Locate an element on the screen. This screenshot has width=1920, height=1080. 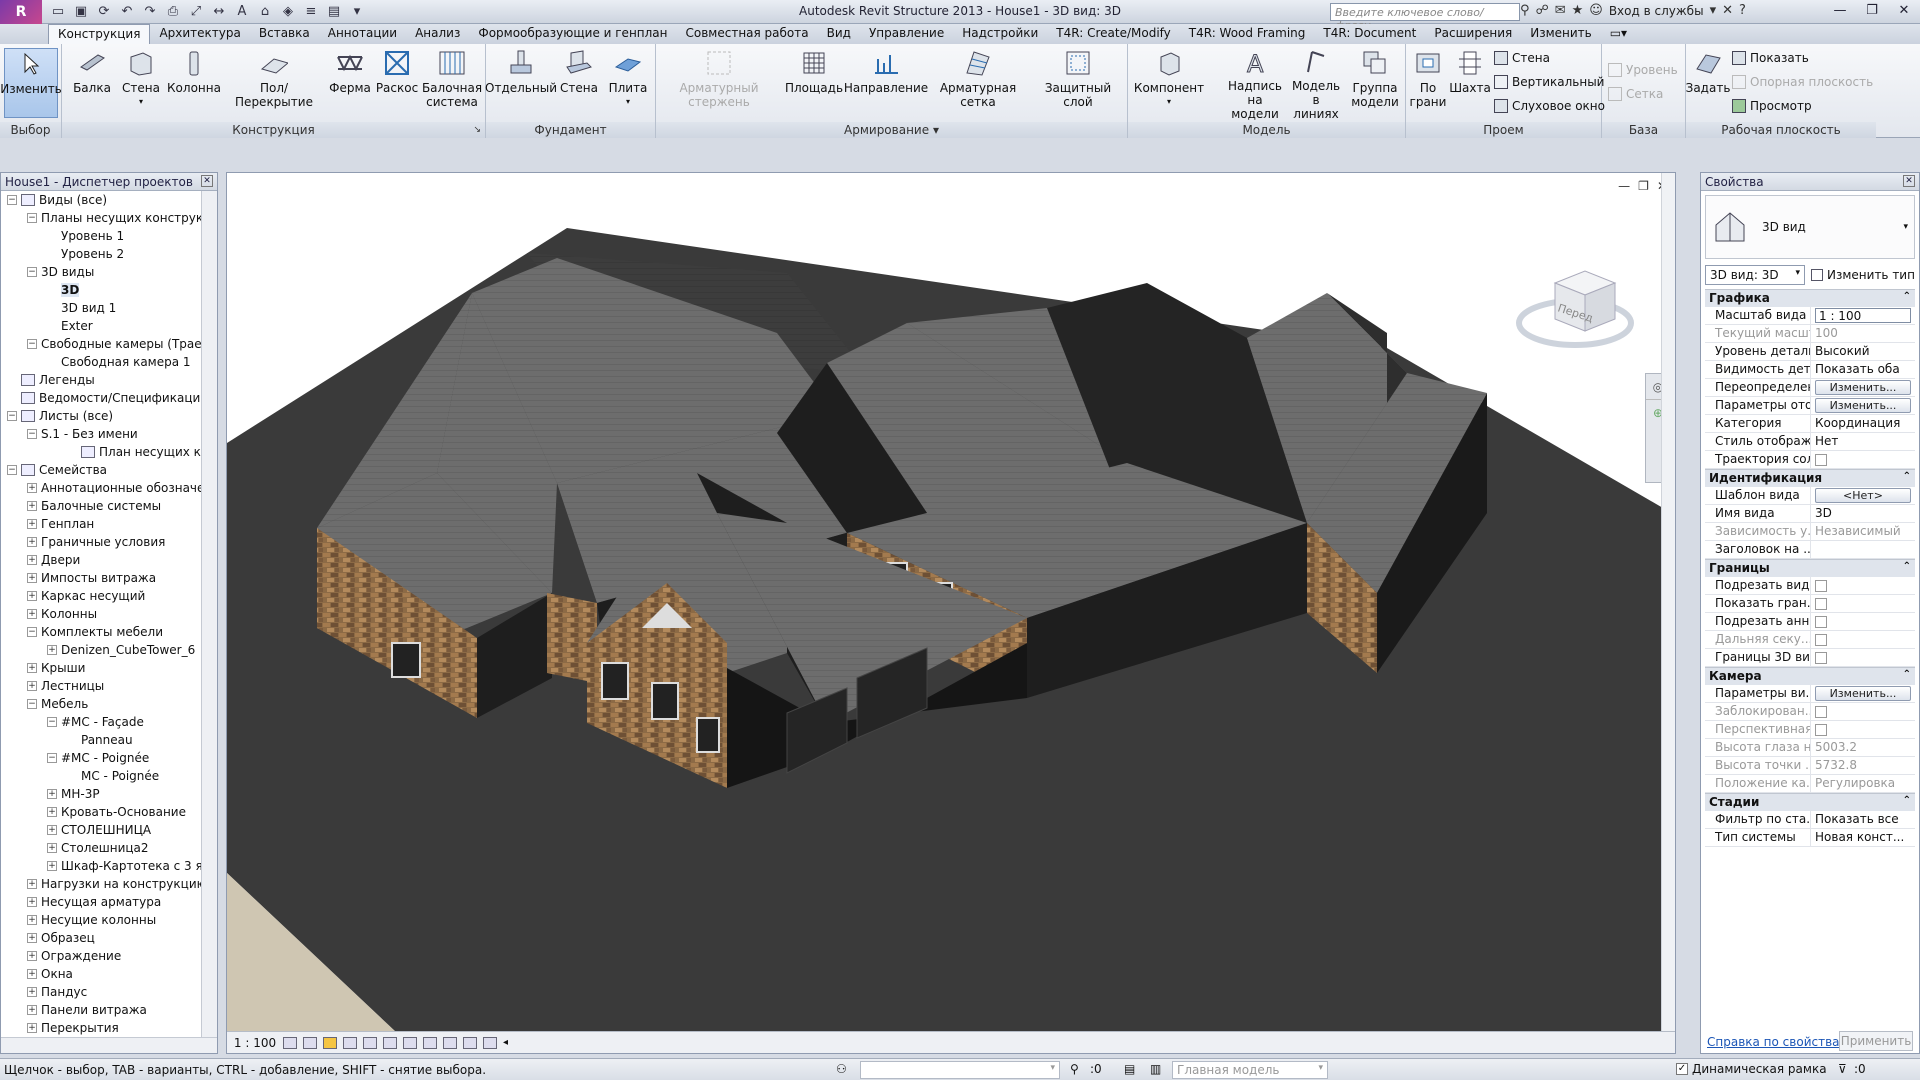
tree-item: + Шкаф-Картотека с 3 ящиками is located at coordinates (101, 866).